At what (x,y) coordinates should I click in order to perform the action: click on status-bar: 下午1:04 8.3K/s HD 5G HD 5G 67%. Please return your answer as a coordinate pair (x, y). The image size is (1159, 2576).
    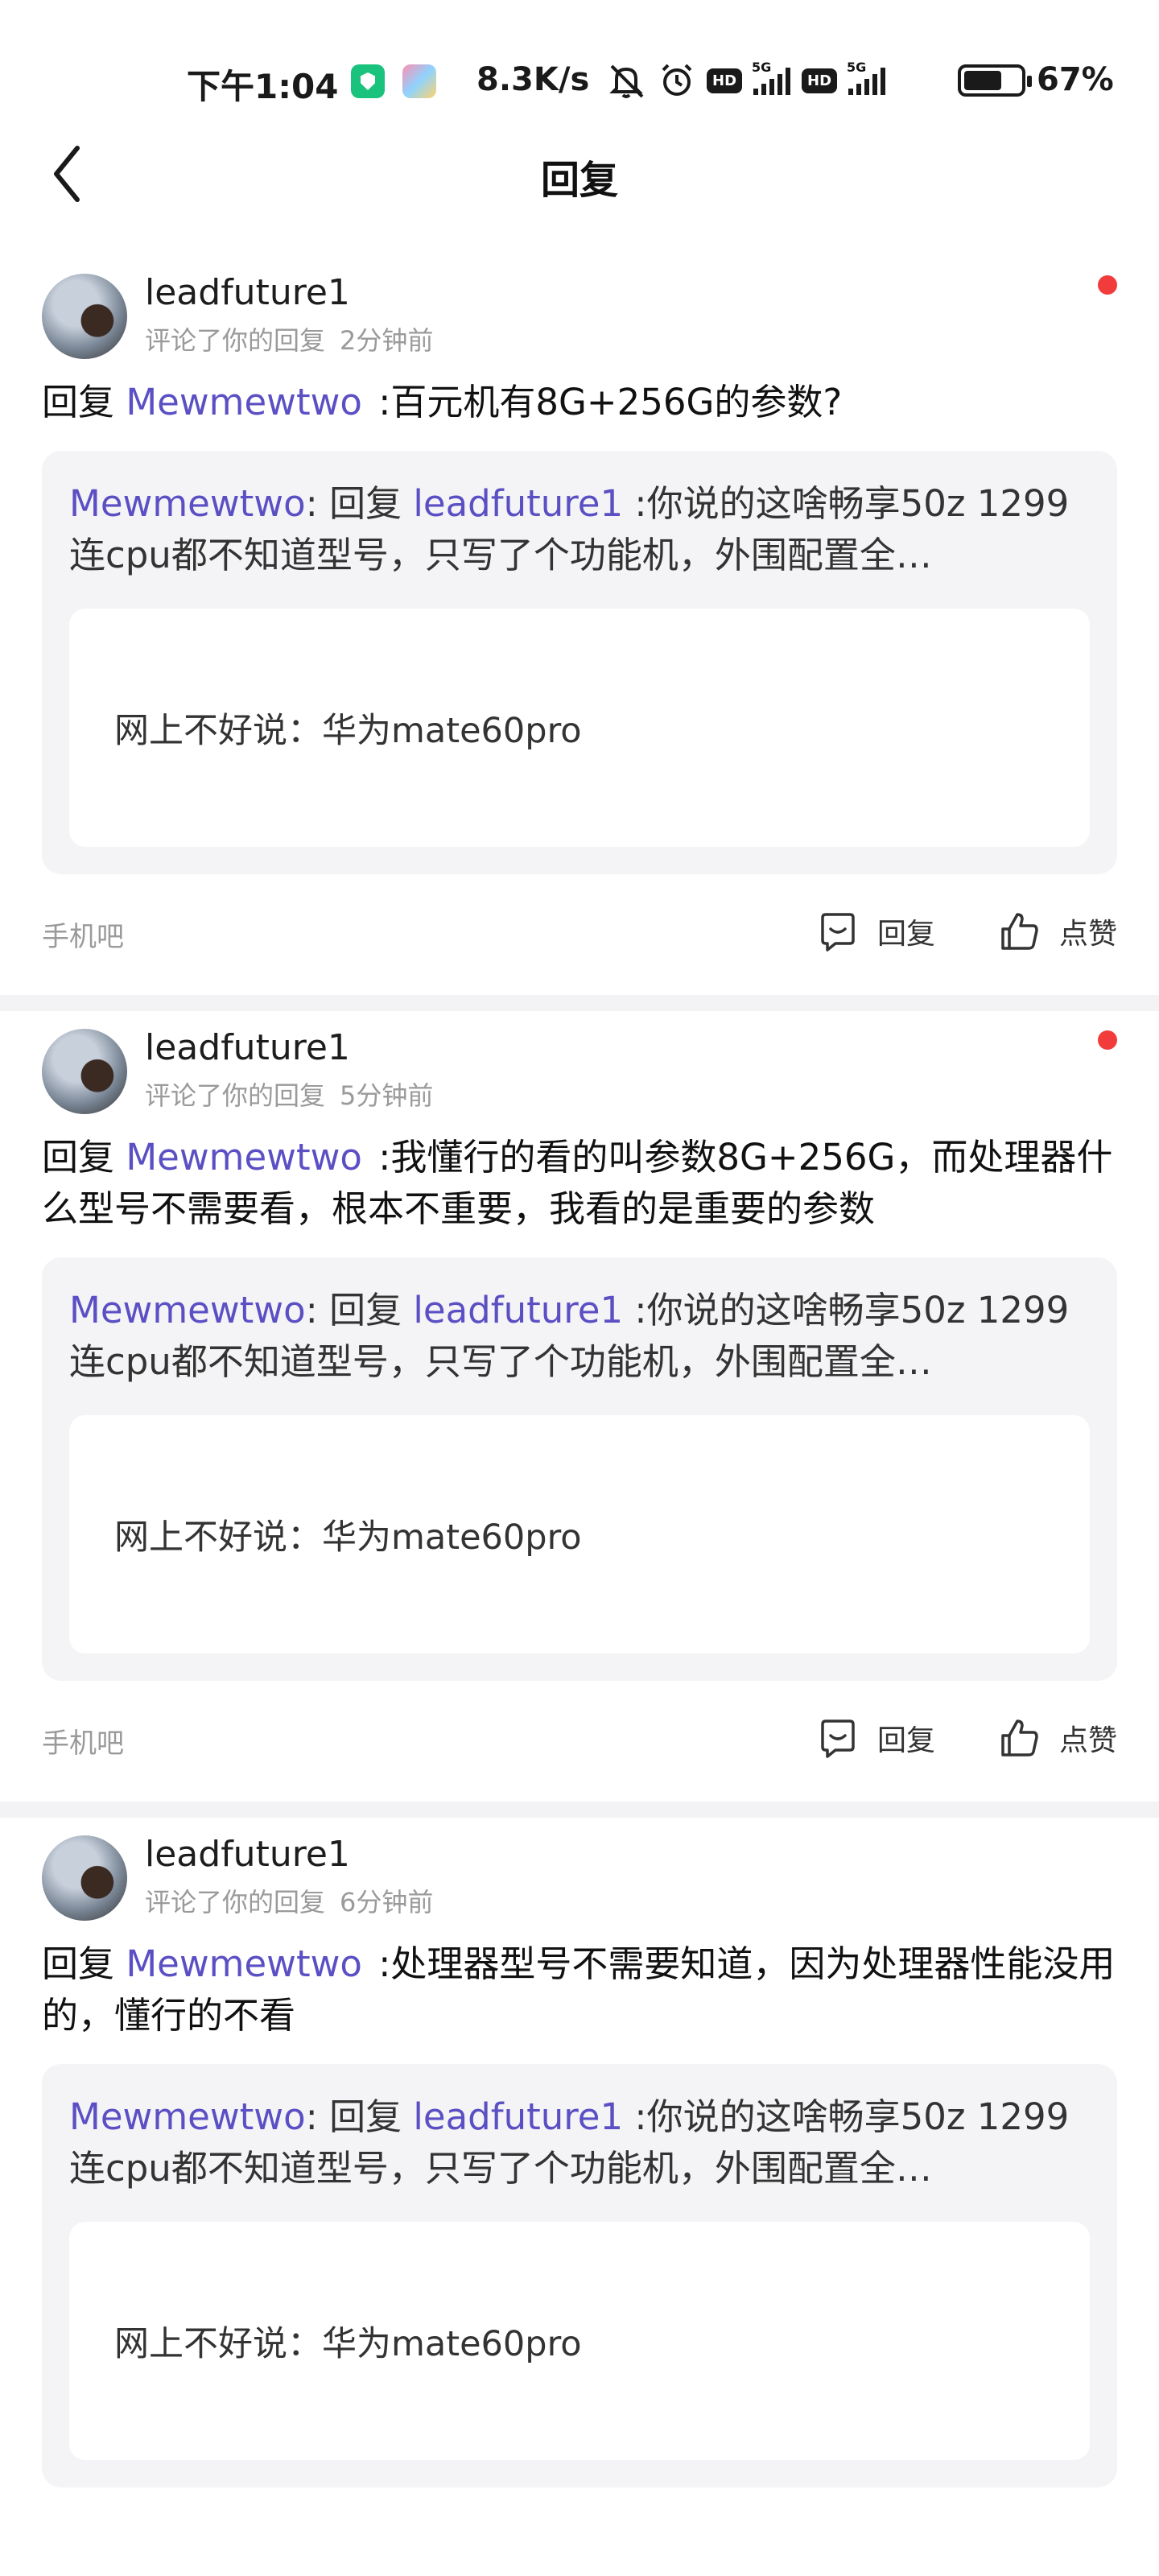
    Looking at the image, I should click on (579, 76).